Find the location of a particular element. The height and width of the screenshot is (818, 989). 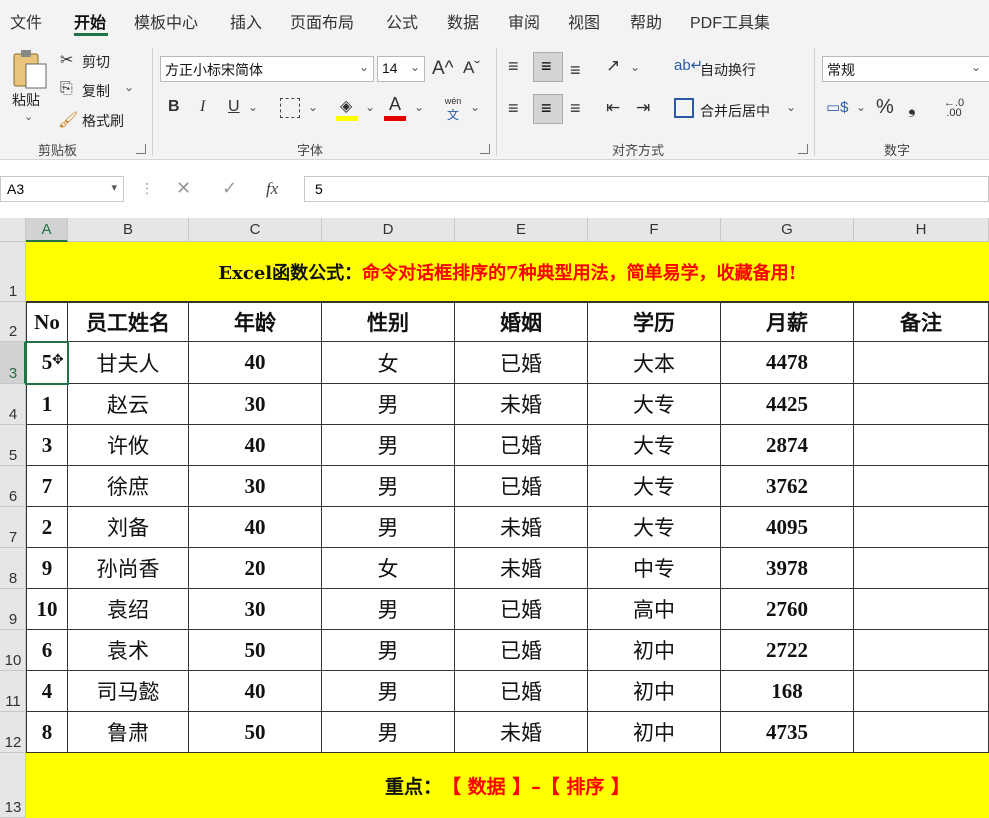

row-header-1: 1 is located at coordinates (13, 272).